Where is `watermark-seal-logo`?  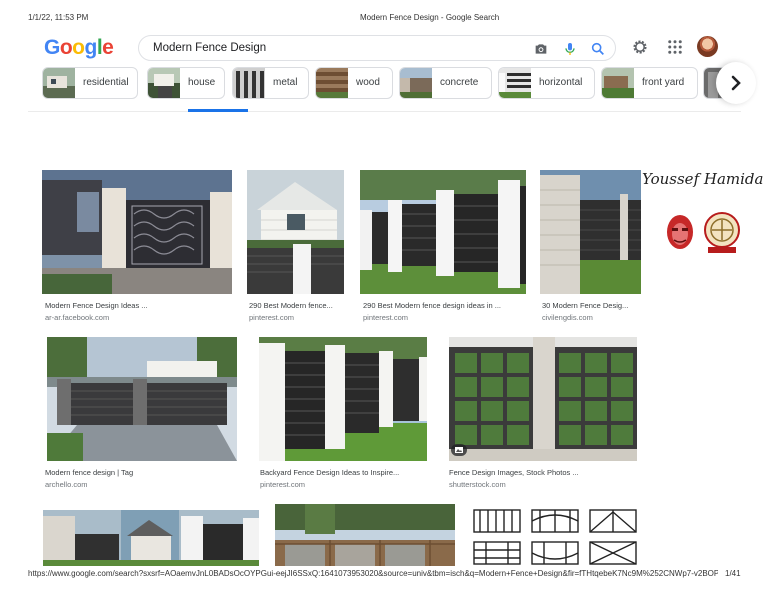 watermark-seal-logo is located at coordinates (722, 232).